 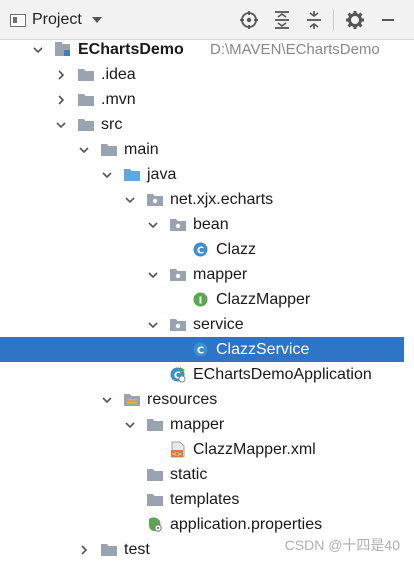 I want to click on project-toolbar: Project, so click(x=207, y=20).